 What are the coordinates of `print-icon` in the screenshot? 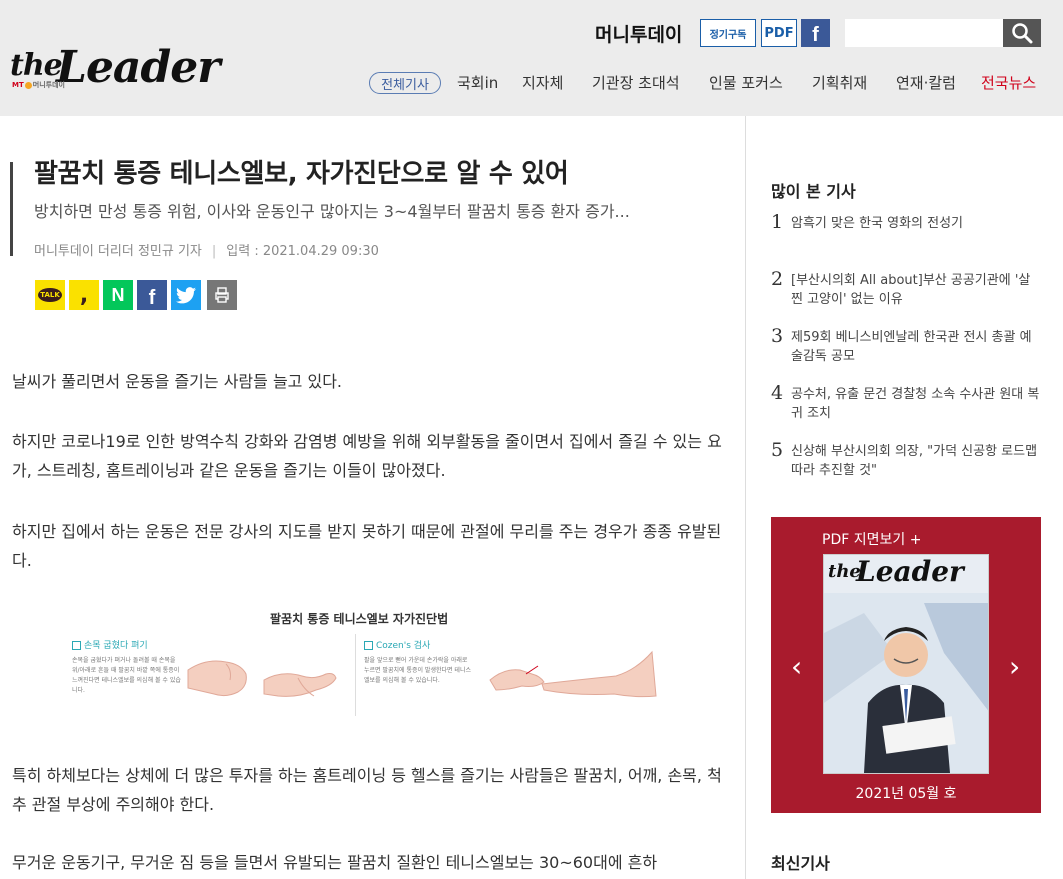 It's located at (222, 295).